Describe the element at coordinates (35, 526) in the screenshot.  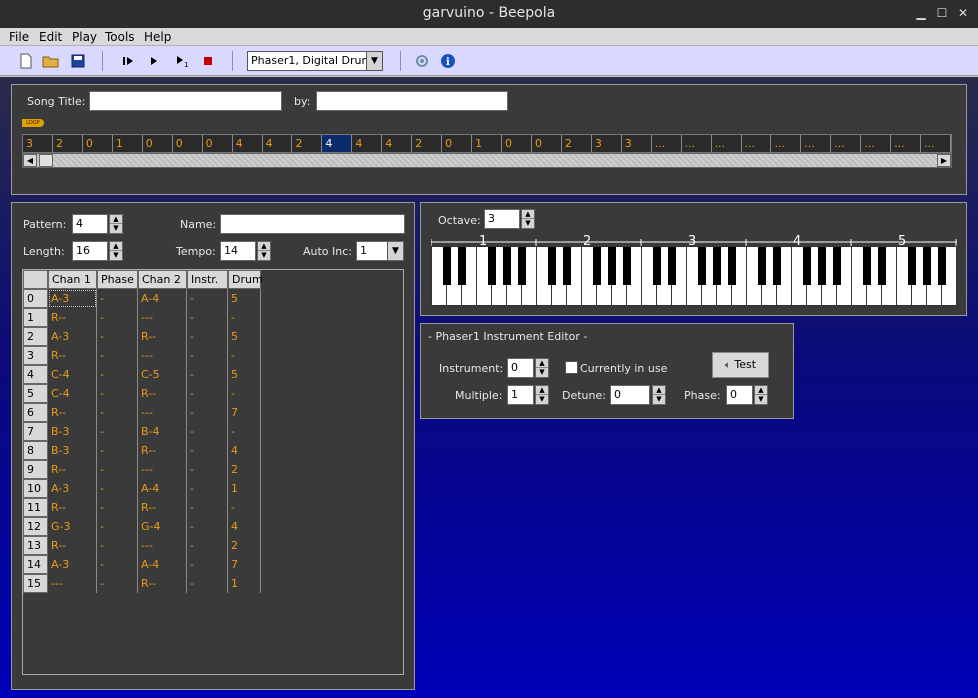
I see `row-header: 12` at that location.